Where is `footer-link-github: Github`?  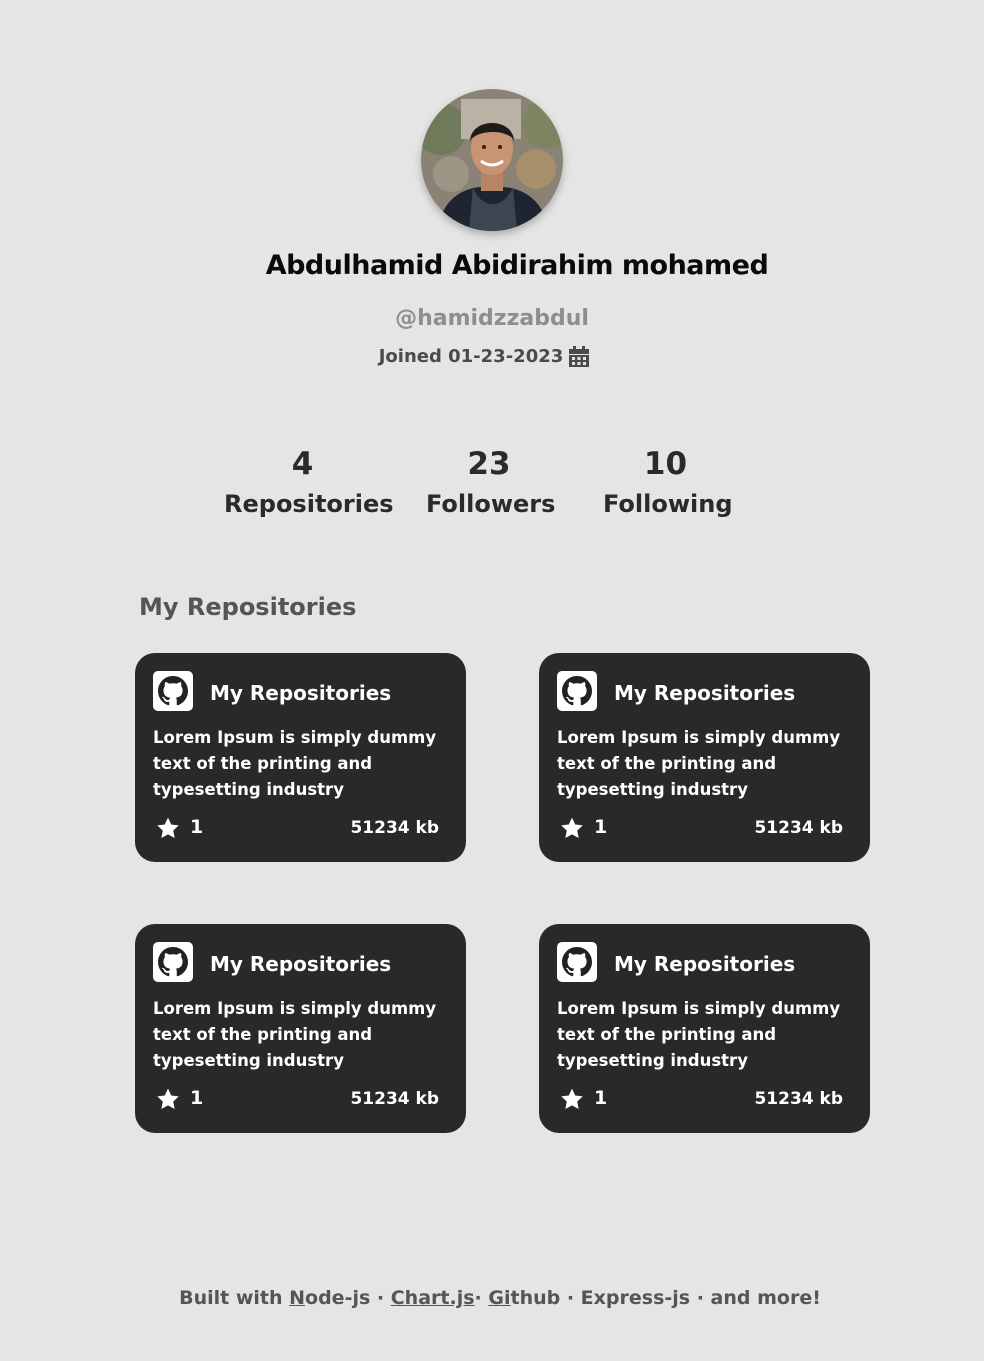
footer-link-github: Github is located at coordinates (524, 1298).